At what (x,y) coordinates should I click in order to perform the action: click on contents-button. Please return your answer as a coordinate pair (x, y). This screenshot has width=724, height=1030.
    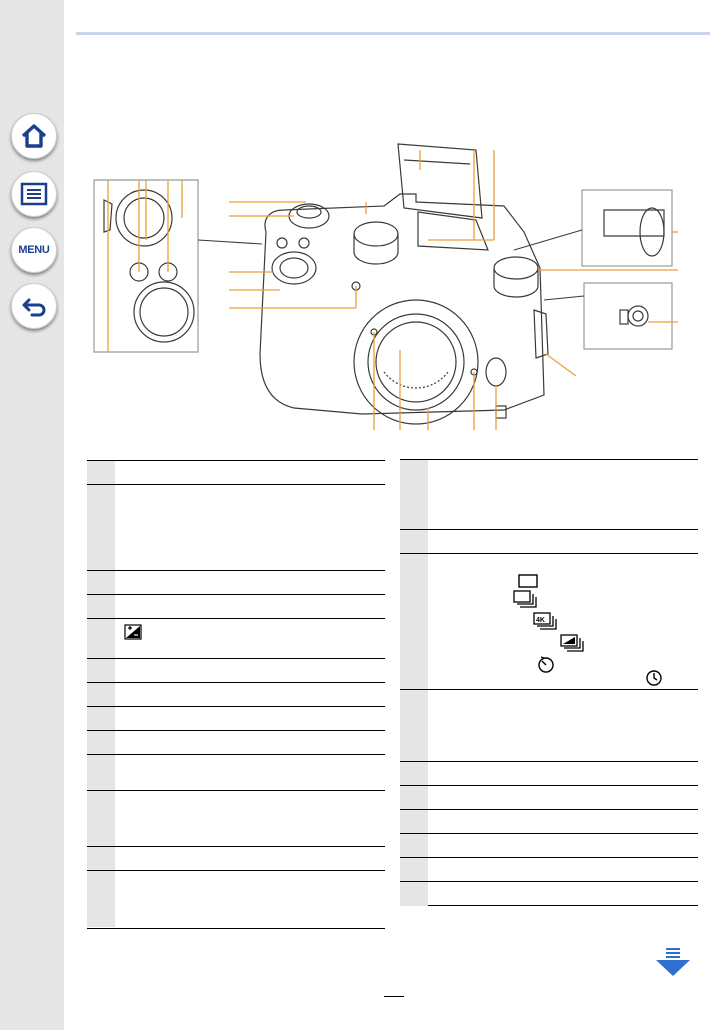
    Looking at the image, I should click on (34, 194).